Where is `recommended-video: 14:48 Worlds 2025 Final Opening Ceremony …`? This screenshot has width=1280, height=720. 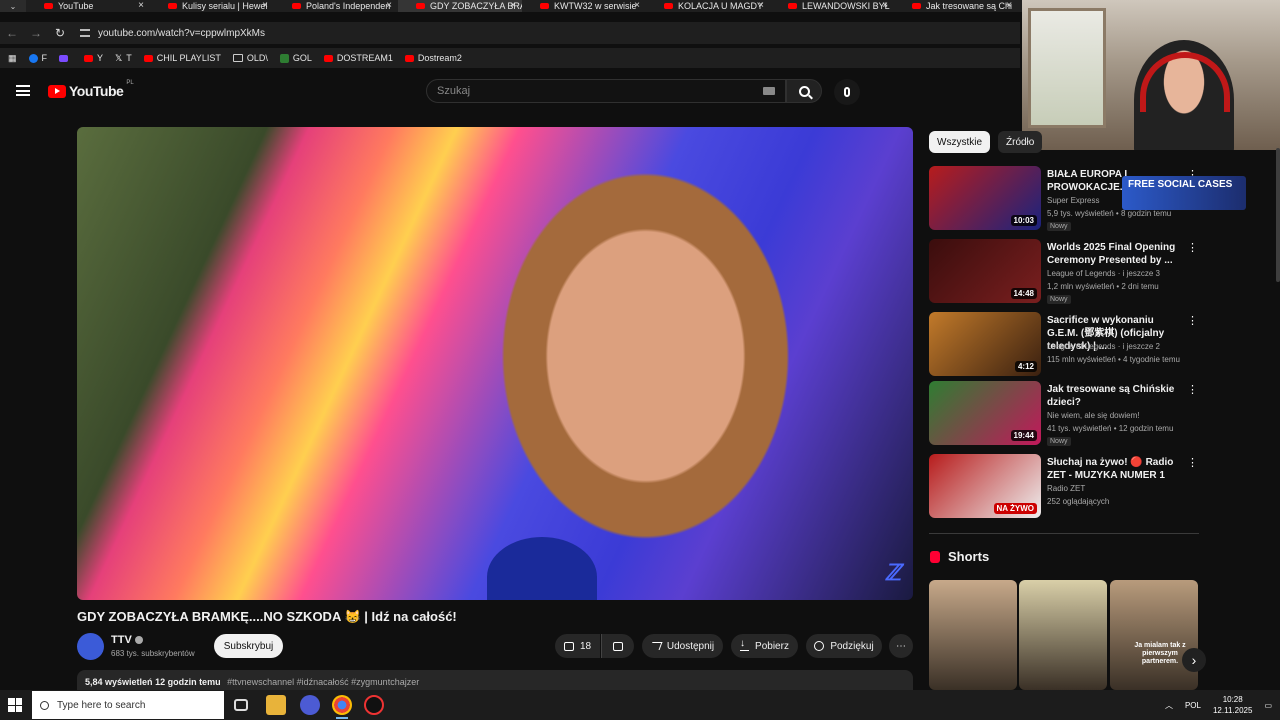
recommended-video: 14:48 Worlds 2025 Final Opening Ceremony … is located at coordinates (1064, 271).